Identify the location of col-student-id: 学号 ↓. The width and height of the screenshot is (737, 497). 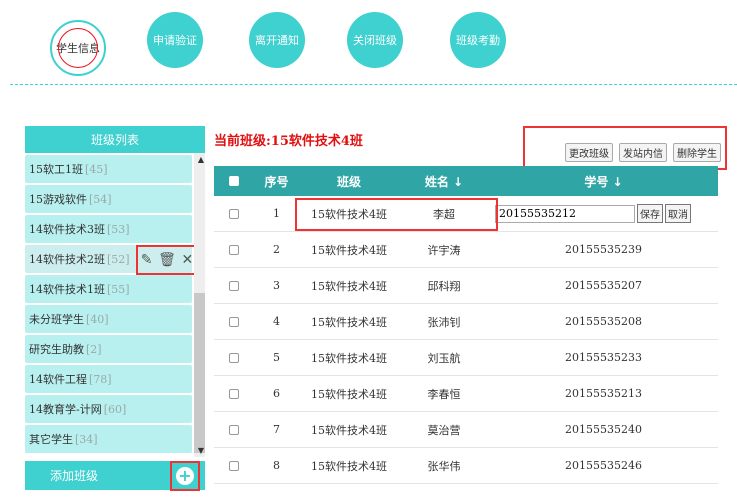
(603, 181).